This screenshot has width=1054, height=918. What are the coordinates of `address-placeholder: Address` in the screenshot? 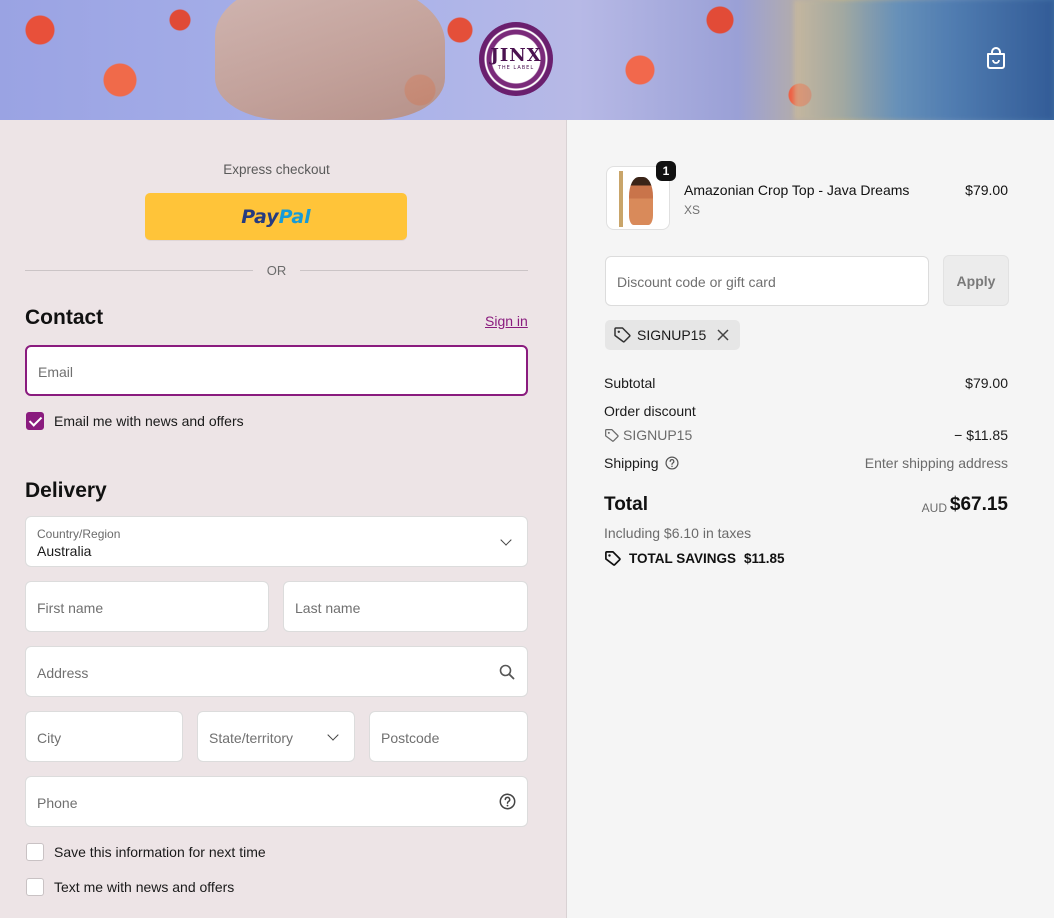 It's located at (63, 673).